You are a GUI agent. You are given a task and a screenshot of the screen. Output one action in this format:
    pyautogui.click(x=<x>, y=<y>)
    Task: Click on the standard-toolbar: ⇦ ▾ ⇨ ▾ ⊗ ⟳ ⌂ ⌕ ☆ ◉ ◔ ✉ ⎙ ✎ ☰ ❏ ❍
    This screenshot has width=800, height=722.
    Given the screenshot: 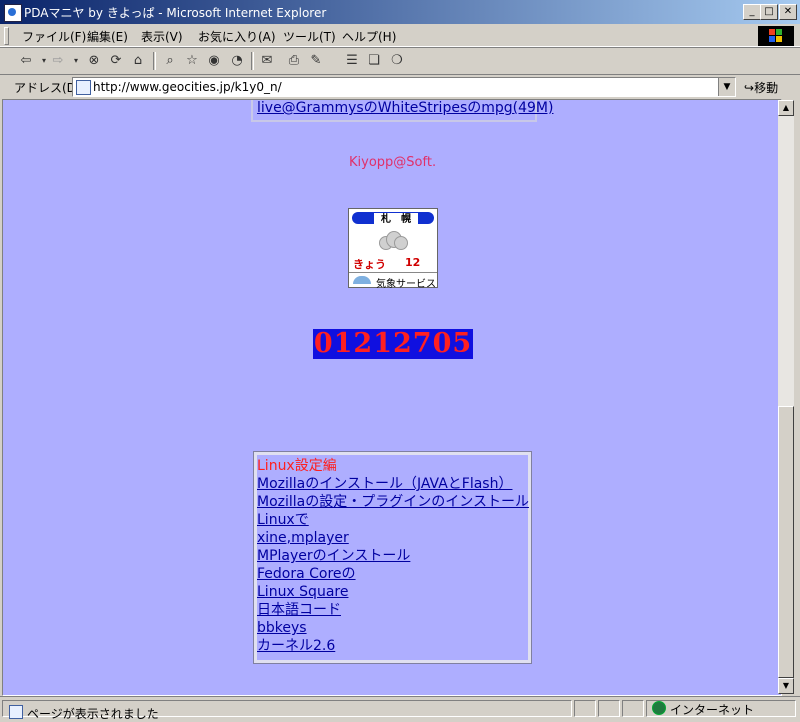 What is the action you would take?
    pyautogui.click(x=400, y=61)
    